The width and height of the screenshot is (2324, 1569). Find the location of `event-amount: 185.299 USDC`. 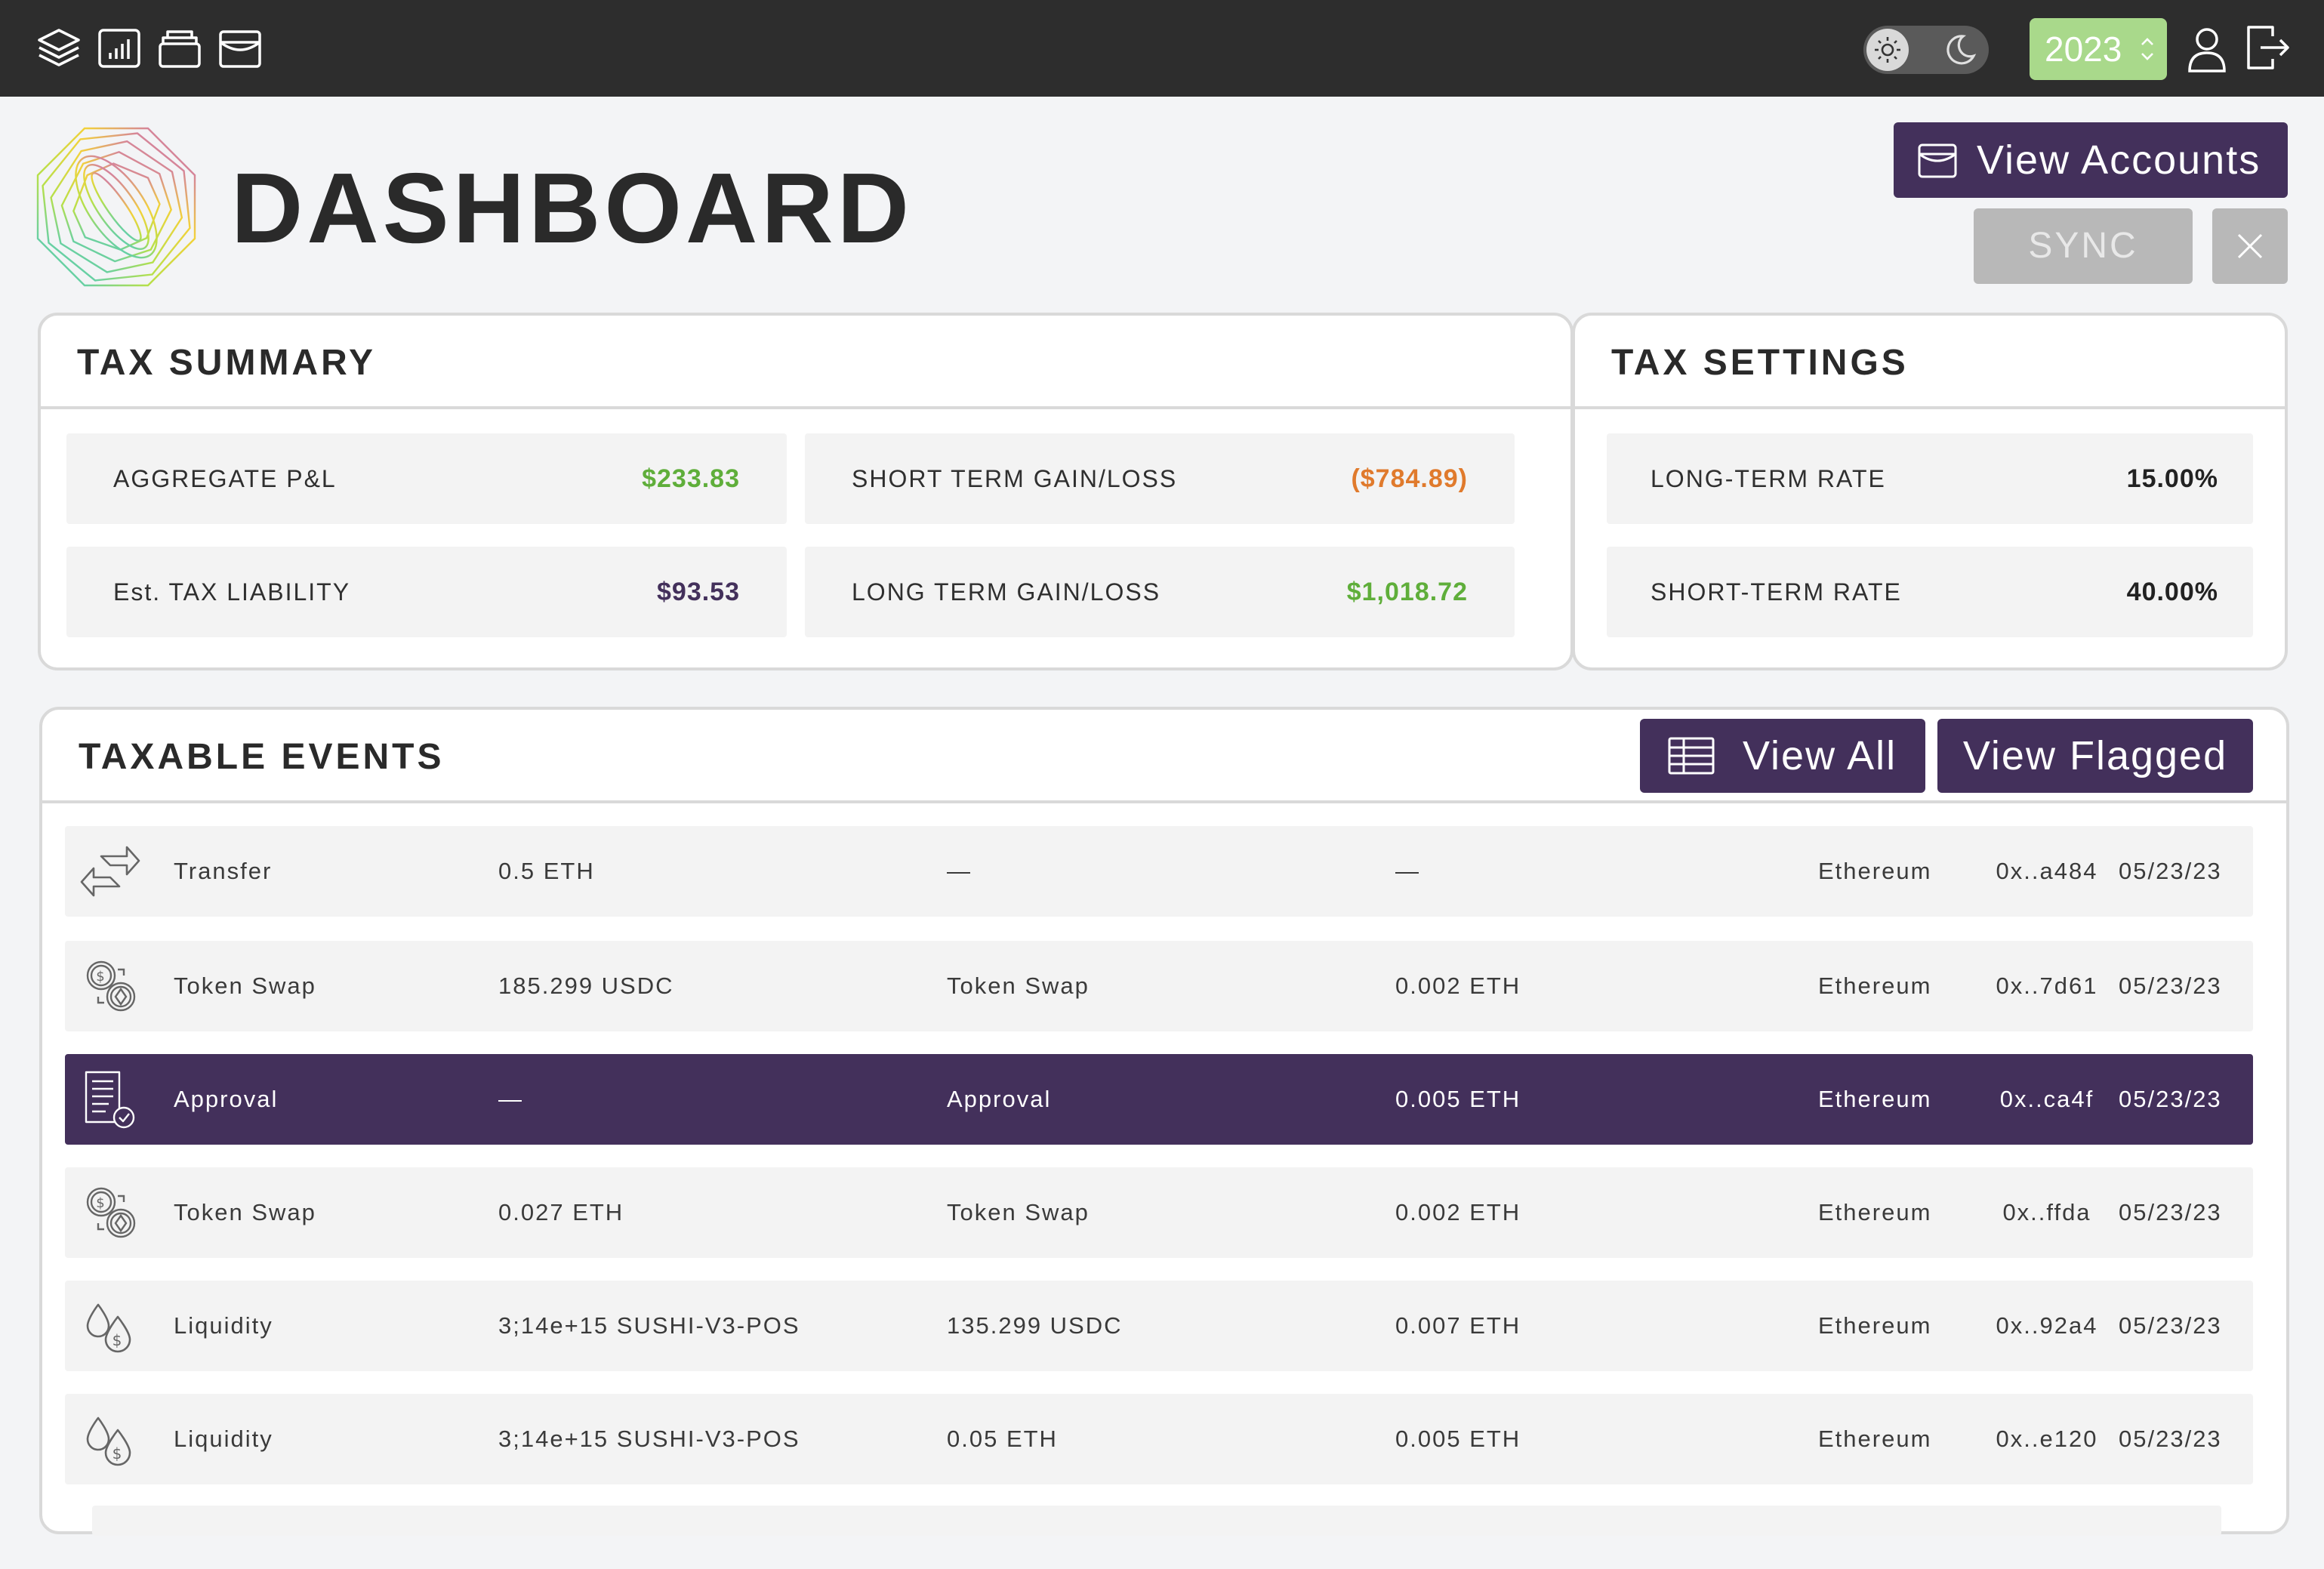

event-amount: 185.299 USDC is located at coordinates (586, 986).